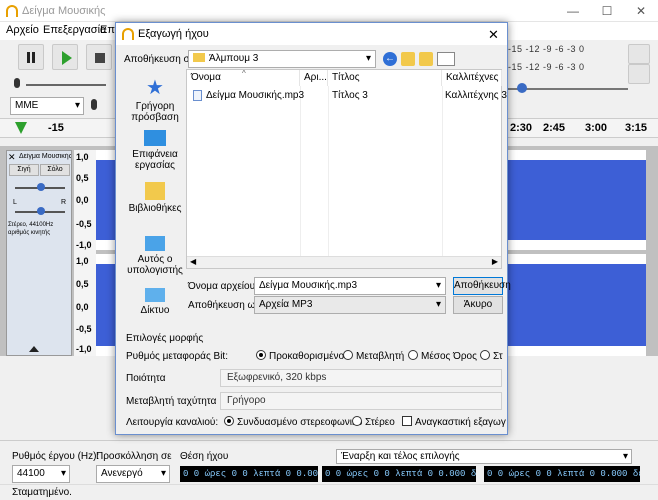  I want to click on channel-mode-joint-stereo: Συνδυασμένο στερεοφωνικό, so click(293, 422).